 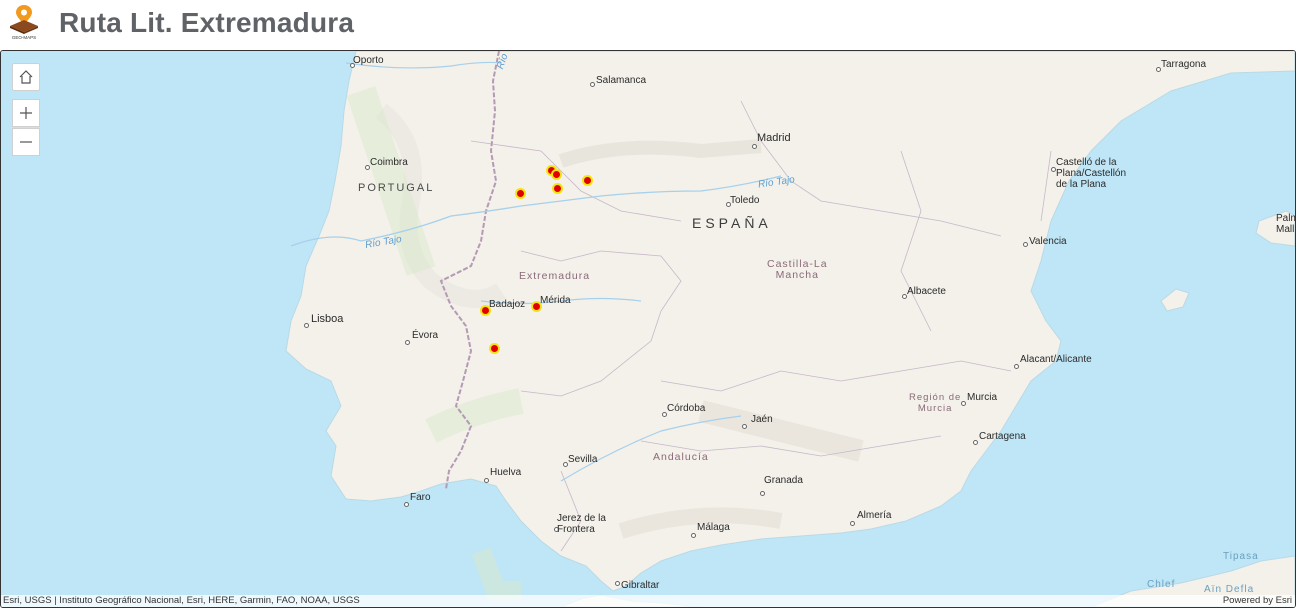 What do you see at coordinates (406, 504) in the screenshot?
I see `city-dot-faro` at bounding box center [406, 504].